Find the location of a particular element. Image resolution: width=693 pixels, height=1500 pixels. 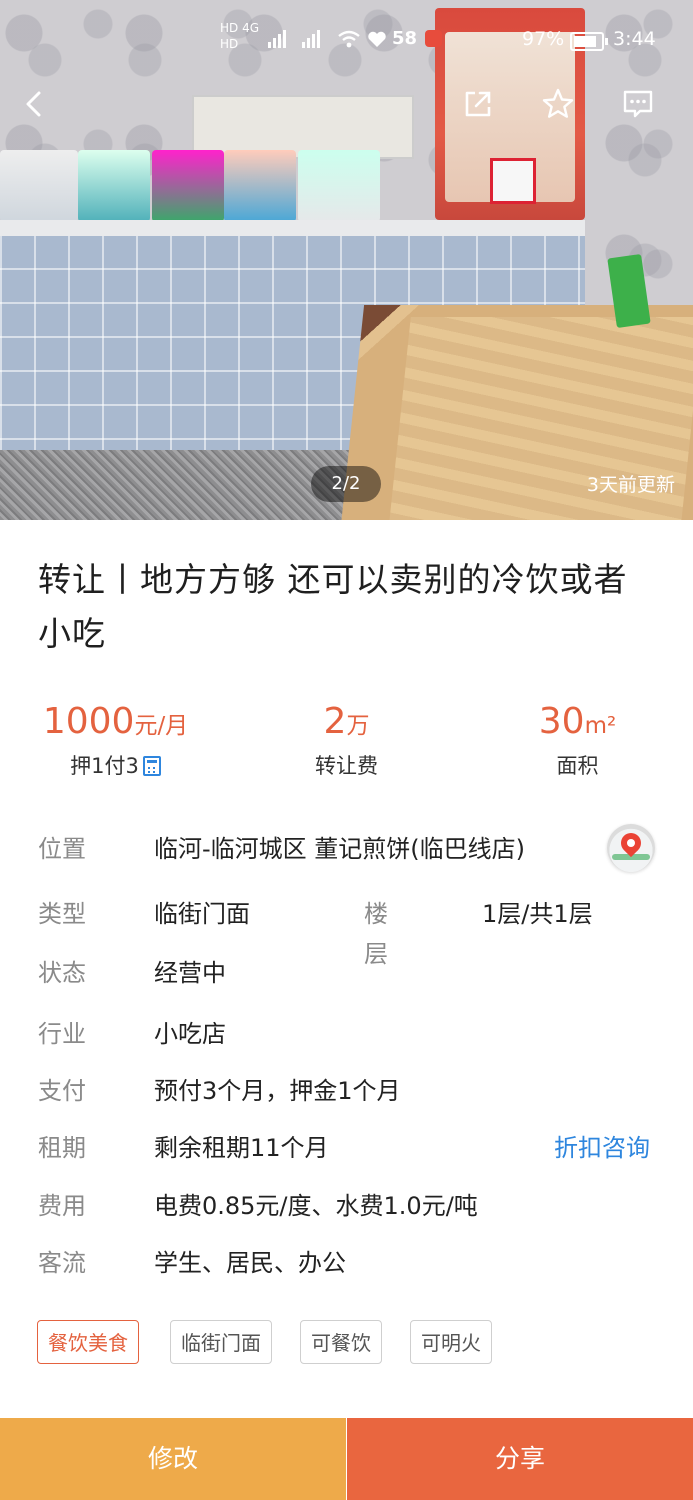

industry-value: 小吃店 is located at coordinates (190, 1034).